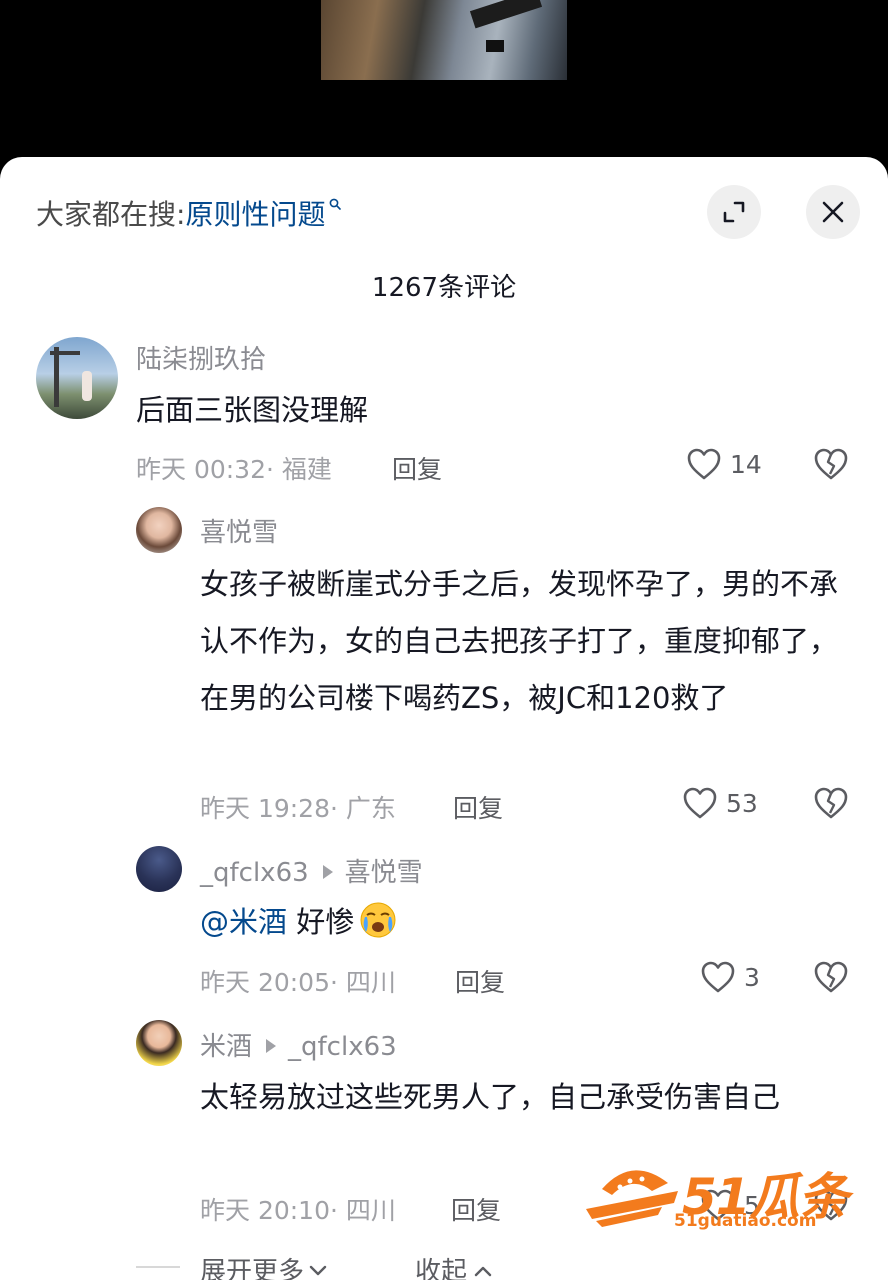 This screenshot has height=1280, width=888. Describe the element at coordinates (158, 1267) in the screenshot. I see `divider` at that location.